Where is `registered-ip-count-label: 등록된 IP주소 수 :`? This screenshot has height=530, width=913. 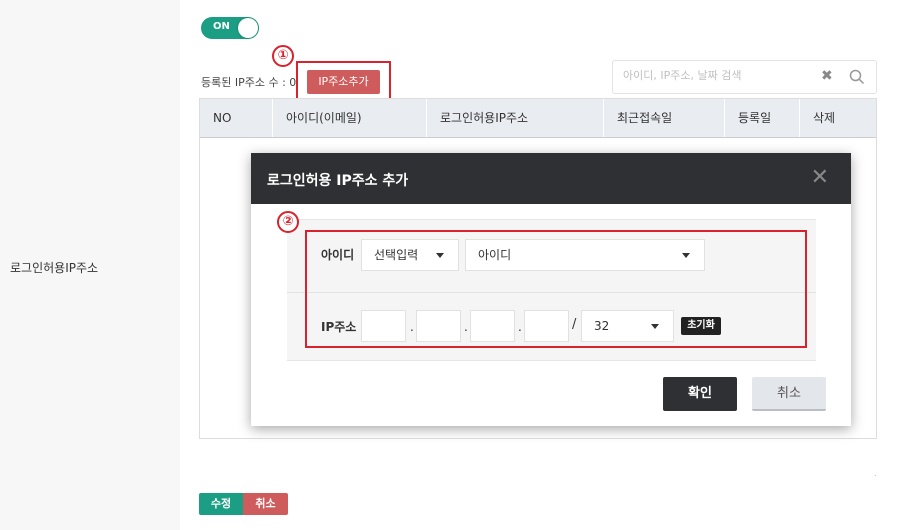 registered-ip-count-label: 등록된 IP주소 수 : is located at coordinates (245, 82).